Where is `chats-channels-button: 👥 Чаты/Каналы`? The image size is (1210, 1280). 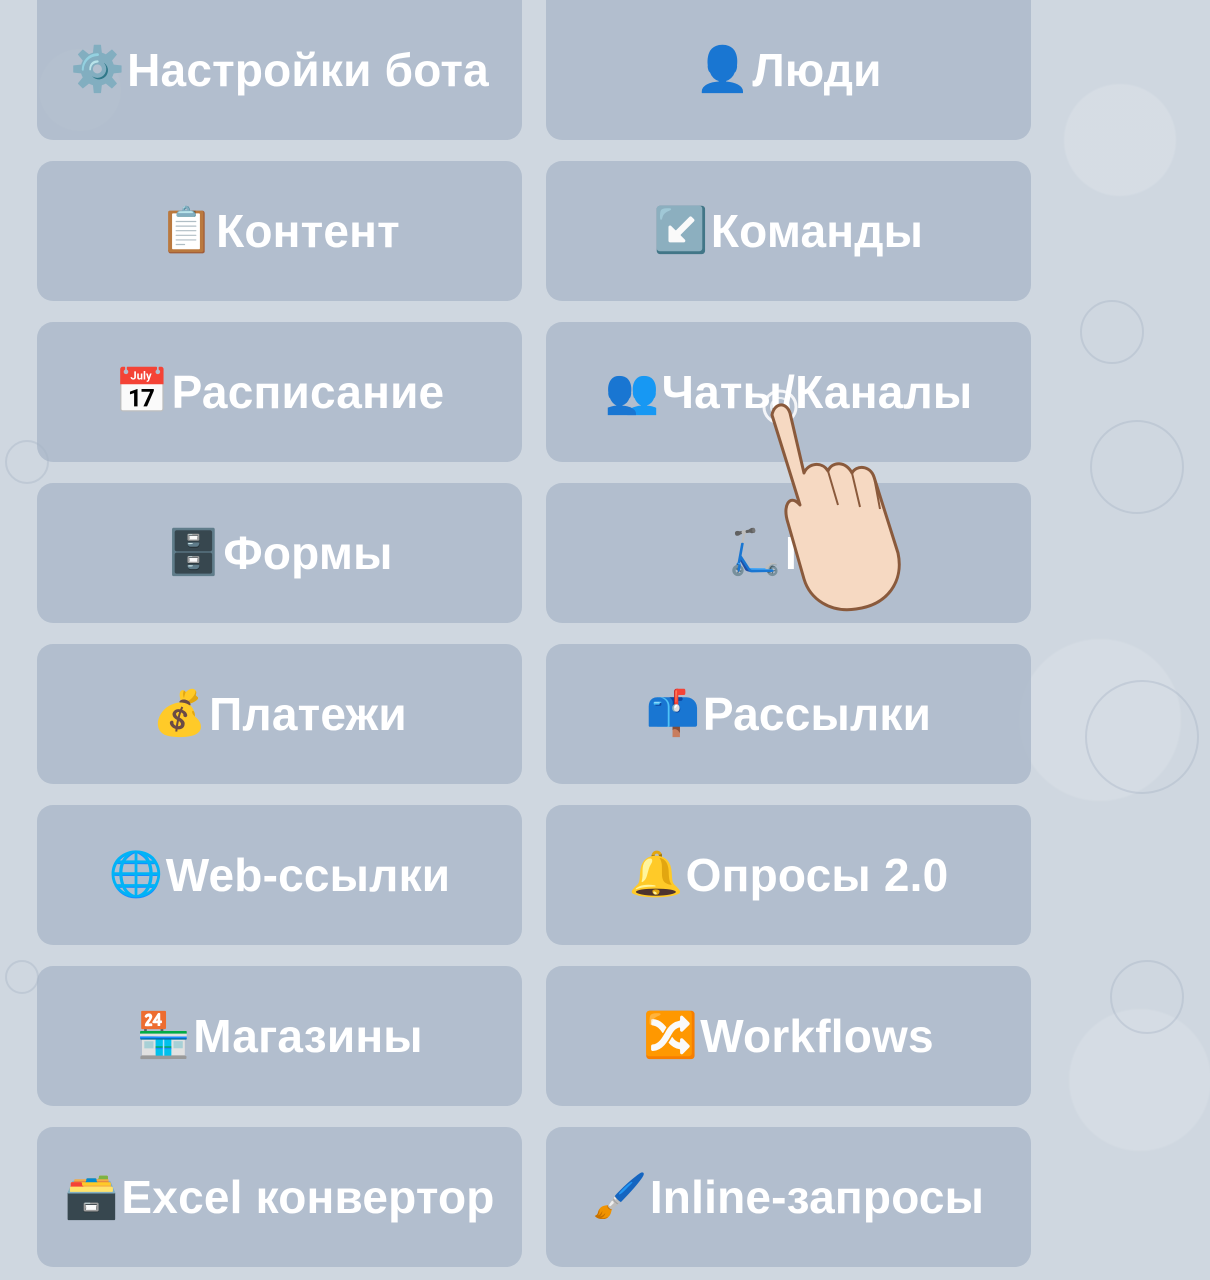
chats-channels-button: 👥 Чаты/Каналы is located at coordinates (788, 392).